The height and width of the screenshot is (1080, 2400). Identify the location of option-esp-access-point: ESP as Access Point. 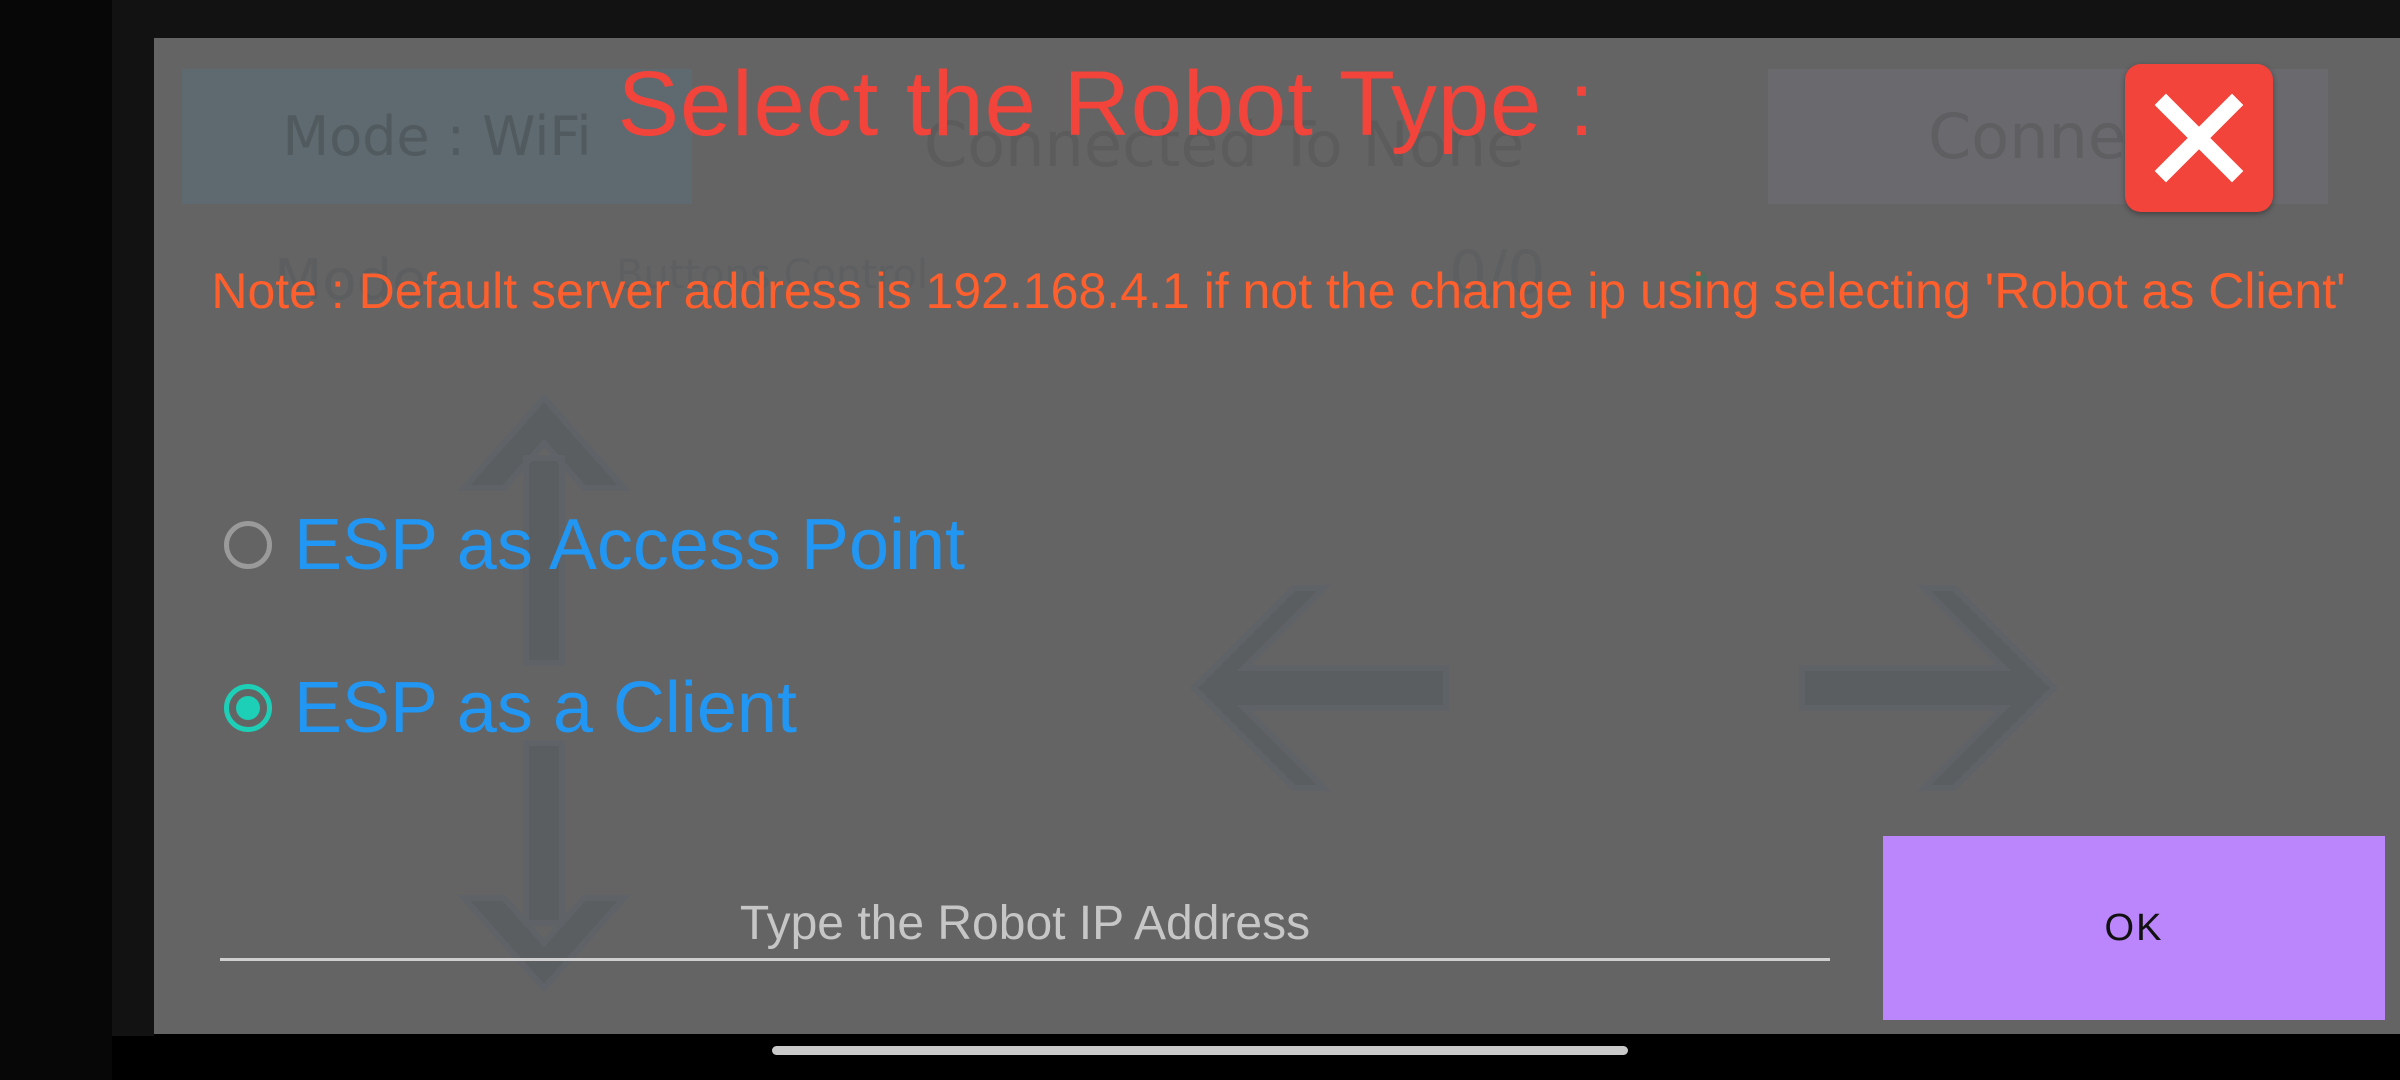
(594, 545).